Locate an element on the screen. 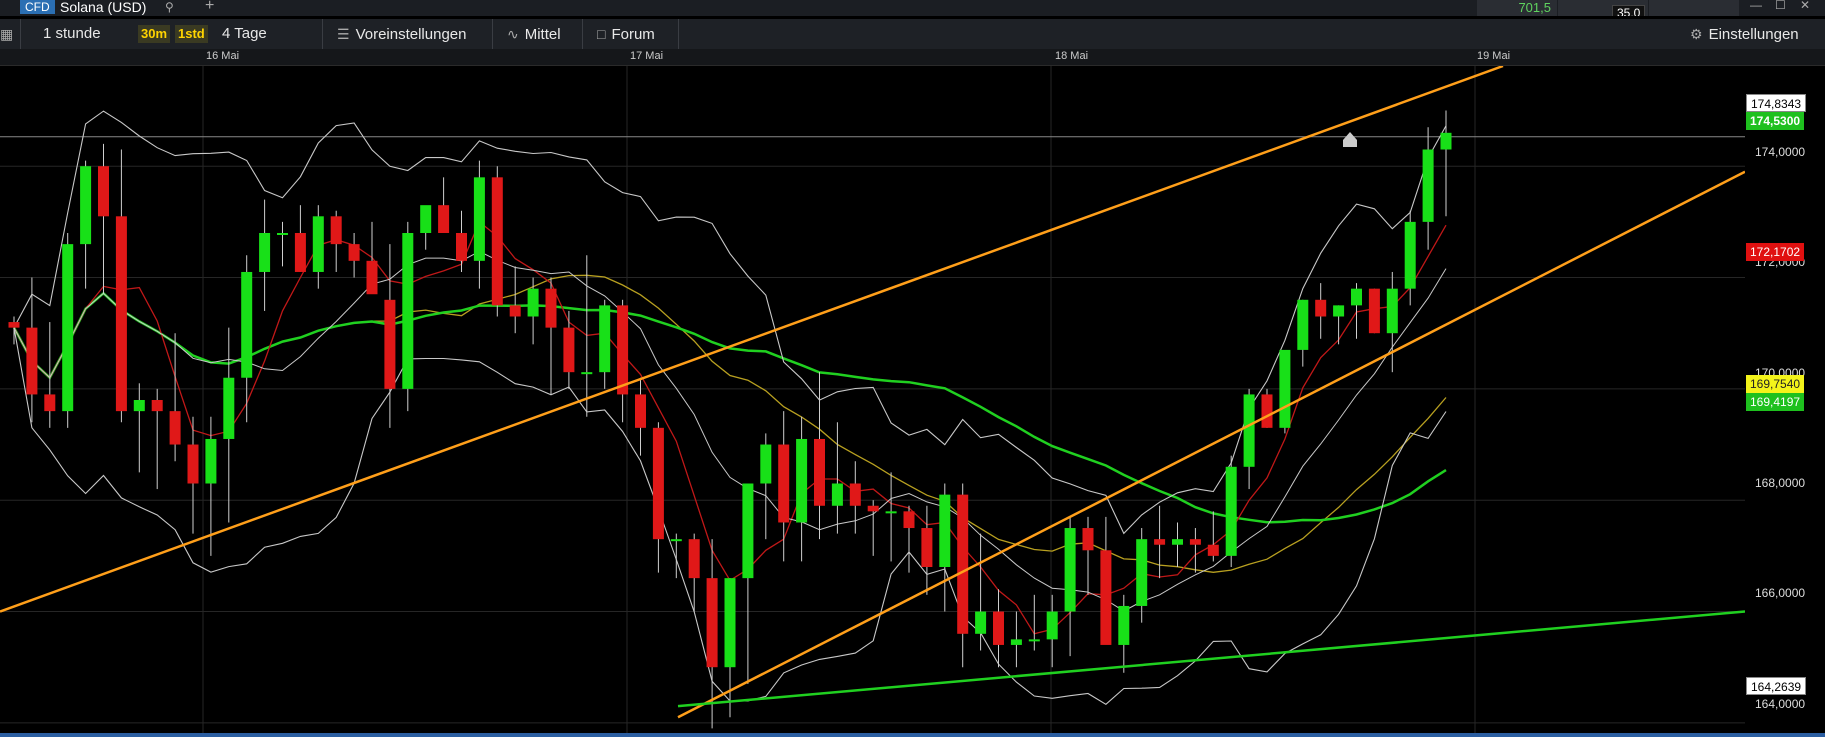  add-tab-icon: + is located at coordinates (209, 7).